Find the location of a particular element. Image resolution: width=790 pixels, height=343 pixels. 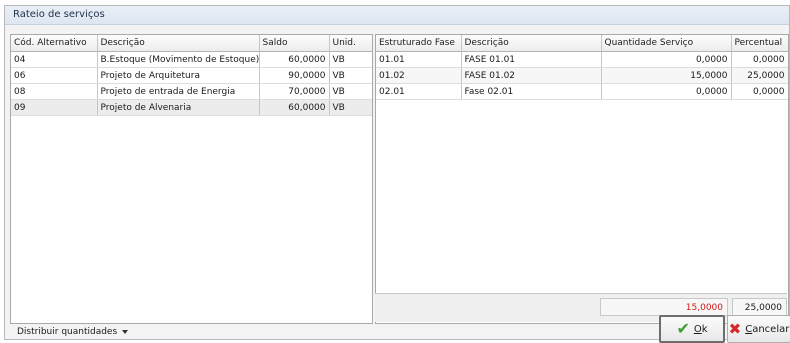

table-row: 02.01 Fase 02.01 0,0000 0,0000 is located at coordinates (582, 91).